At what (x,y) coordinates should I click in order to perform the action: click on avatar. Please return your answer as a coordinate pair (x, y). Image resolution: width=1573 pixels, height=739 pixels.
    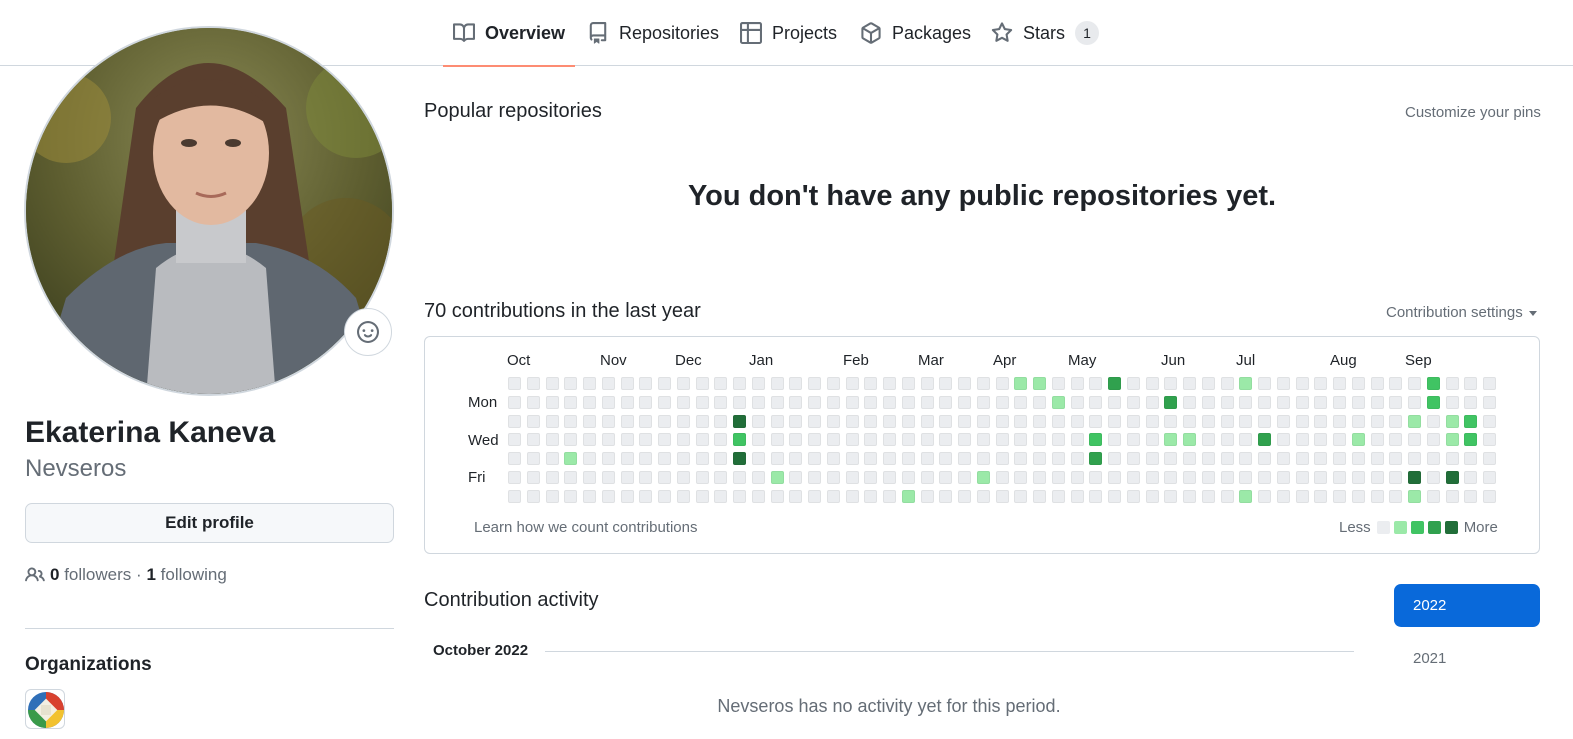
    Looking at the image, I should click on (209, 211).